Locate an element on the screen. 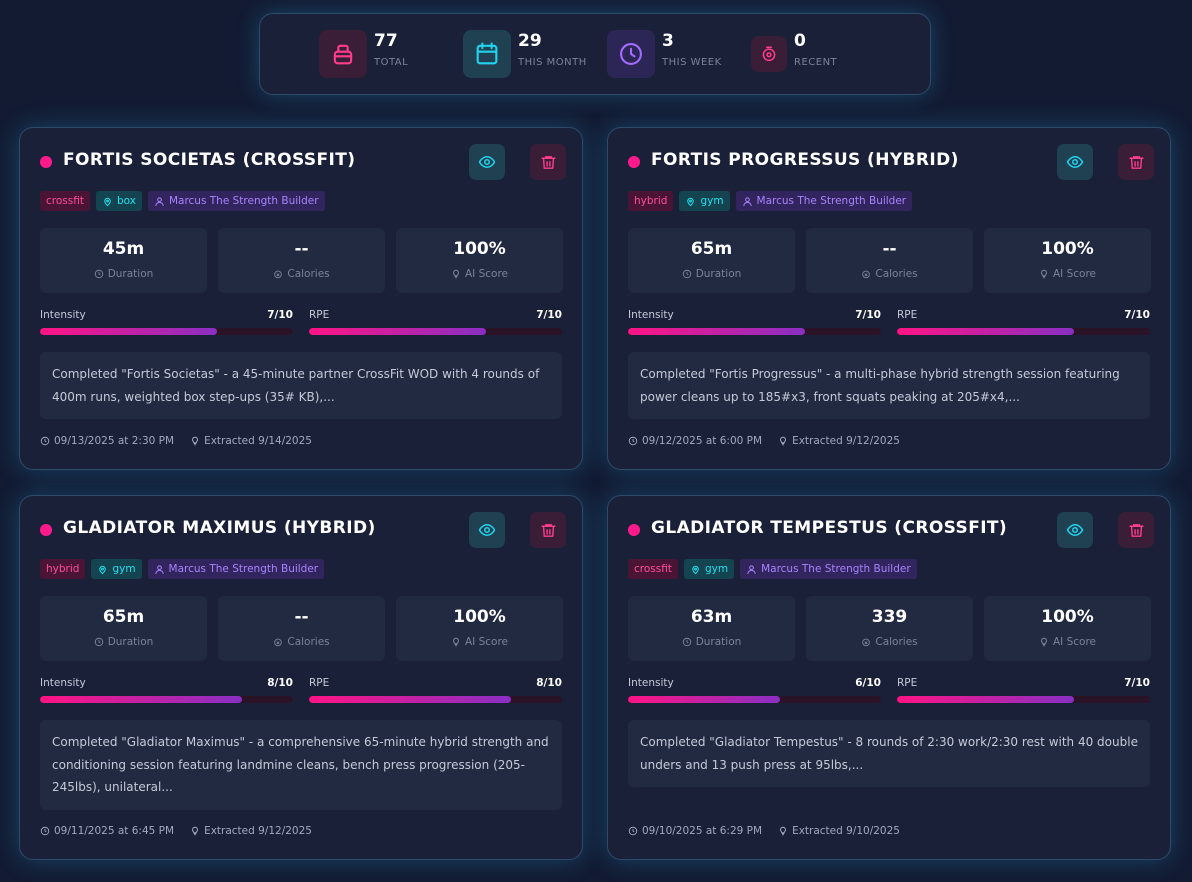 The height and width of the screenshot is (882, 1192). workout-title: GLADIATOR MAXIMUS (HYBRID) is located at coordinates (219, 528).